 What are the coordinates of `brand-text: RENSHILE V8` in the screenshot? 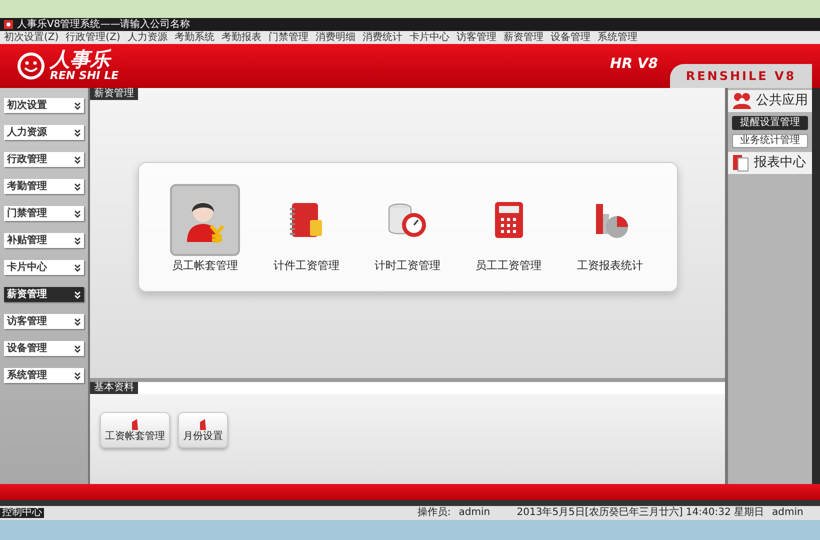 It's located at (741, 76).